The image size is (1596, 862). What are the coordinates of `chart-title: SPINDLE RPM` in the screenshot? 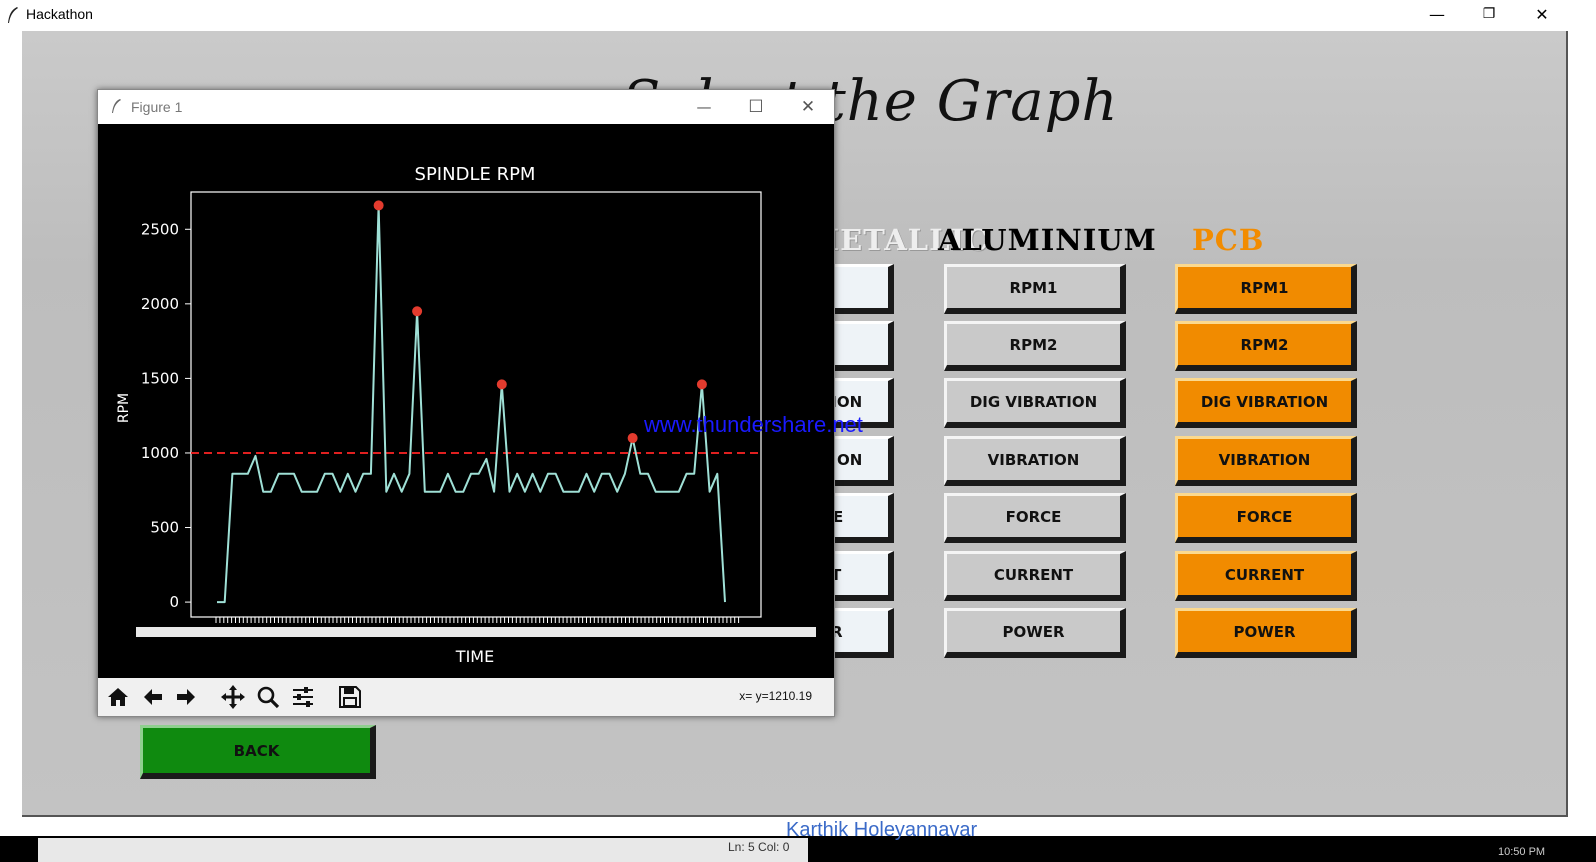 It's located at (475, 174).